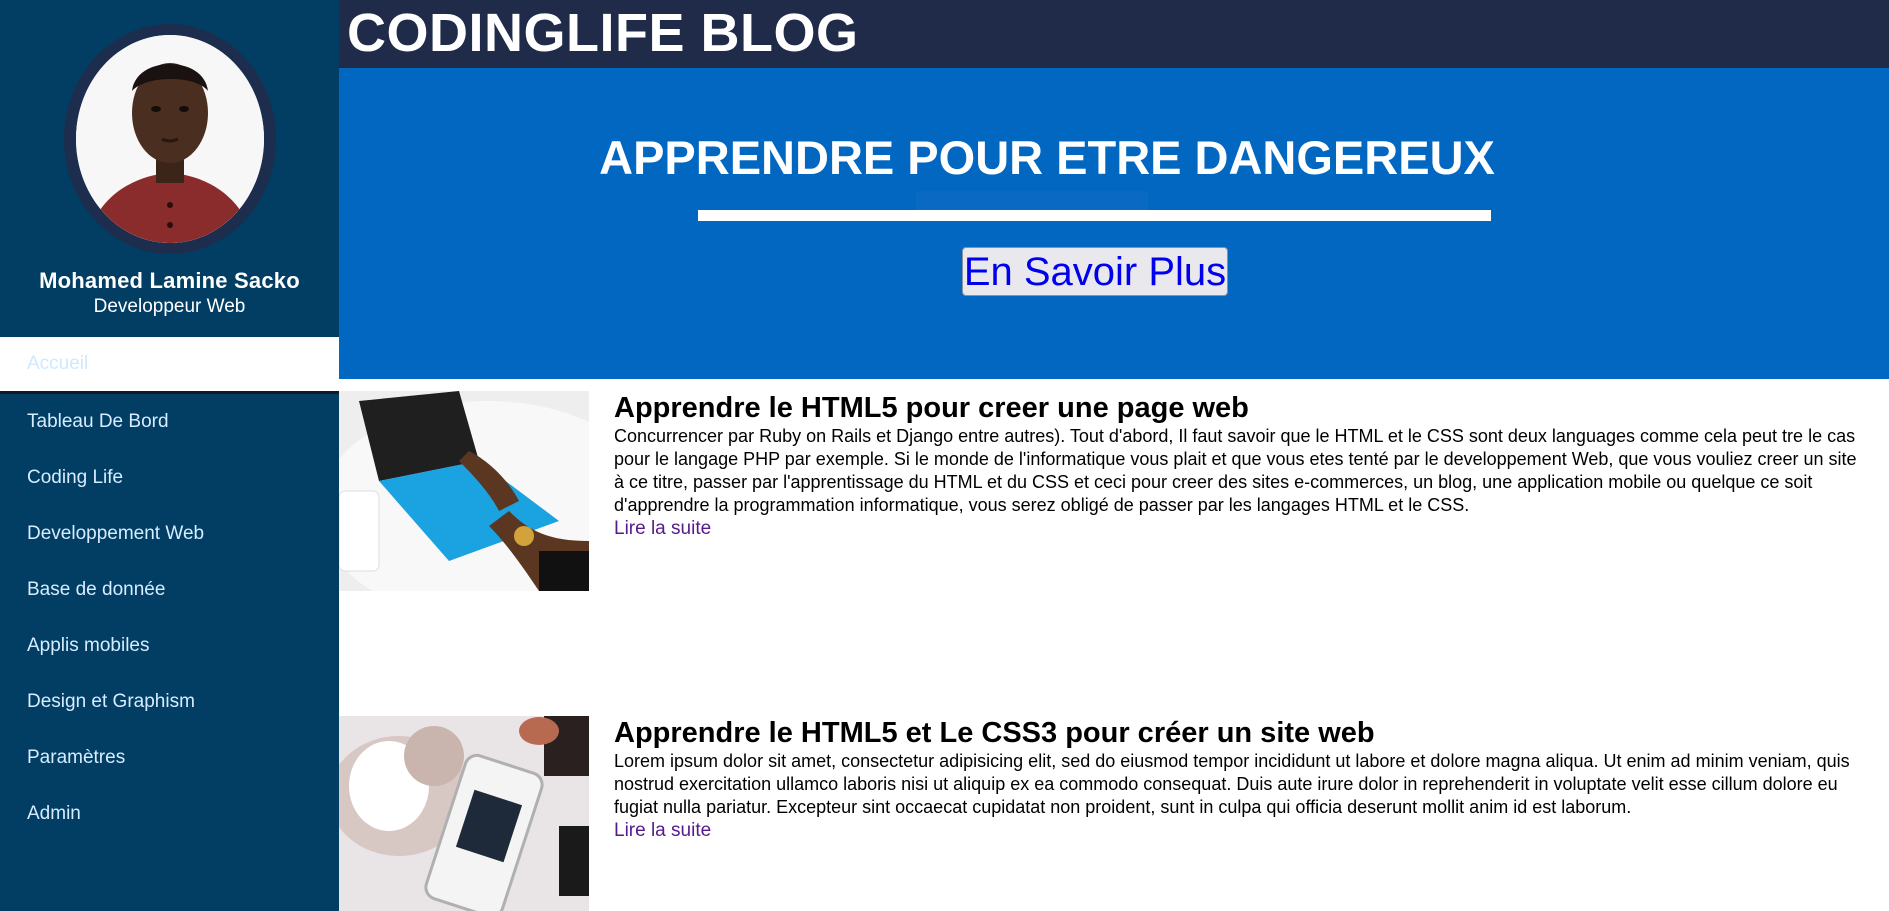 This screenshot has height=911, width=1889. I want to click on sidebar-item-admin: Admin, so click(169, 814).